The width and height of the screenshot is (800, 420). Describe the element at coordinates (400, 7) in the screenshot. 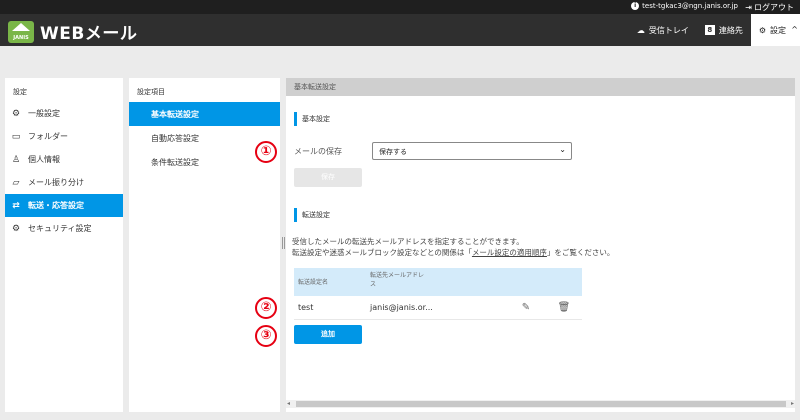

I see `top-bar: i test-tgkac3@ngn.janis.or.jp ⇥ ログアウト` at that location.